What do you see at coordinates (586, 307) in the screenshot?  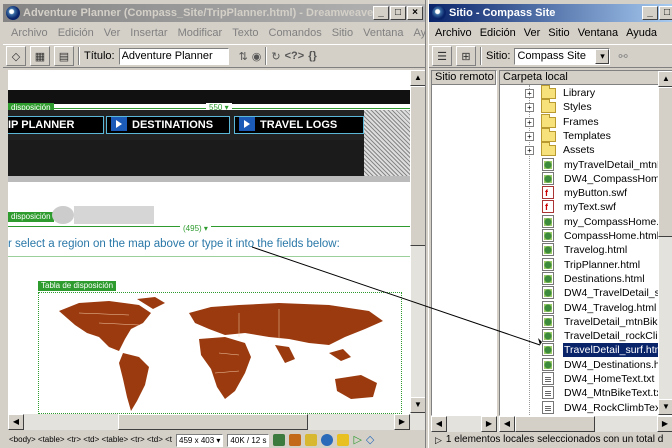 I see `file-item: DW4_Travelog.html` at bounding box center [586, 307].